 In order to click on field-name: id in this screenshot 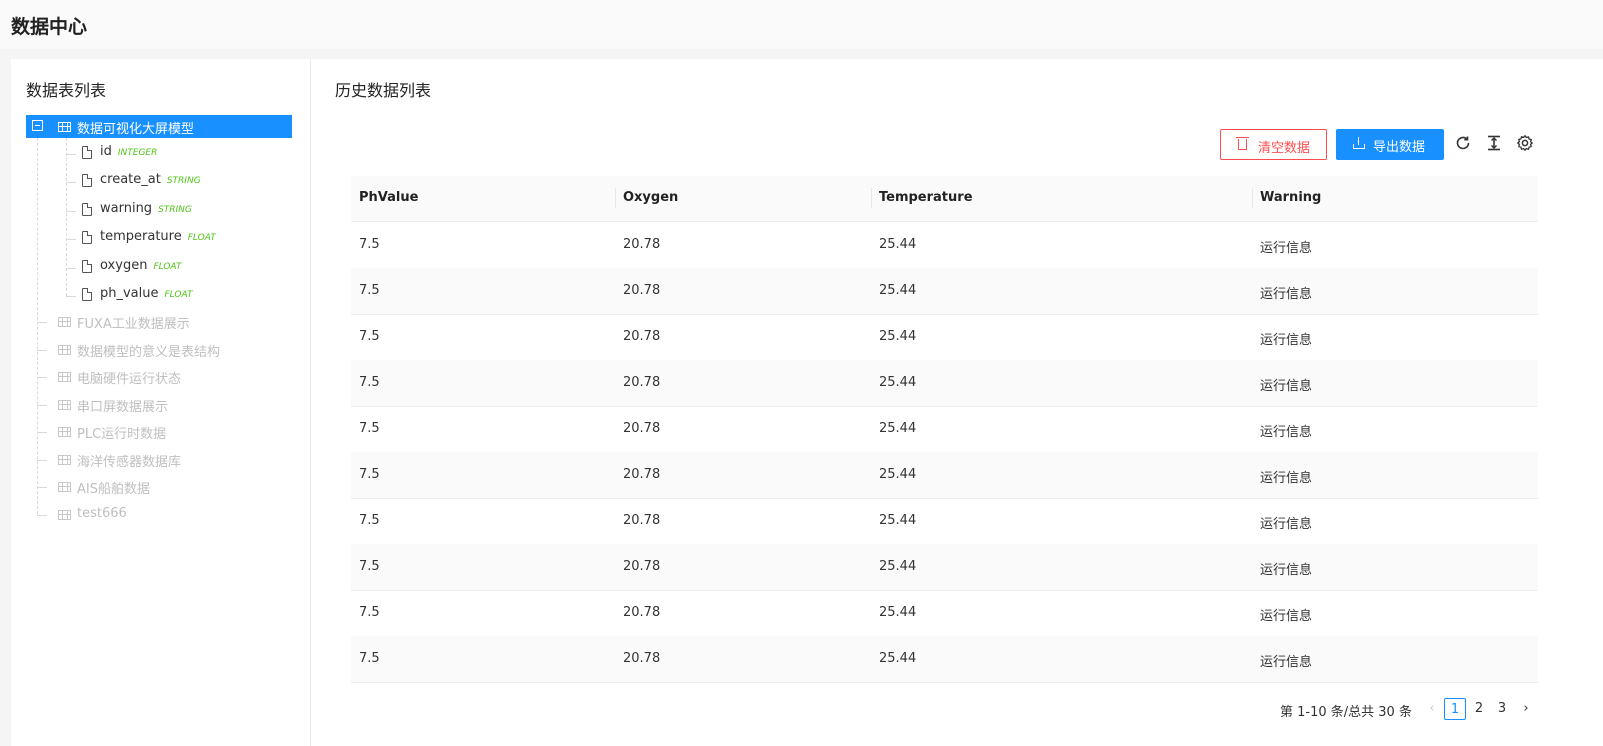, I will do `click(106, 151)`.